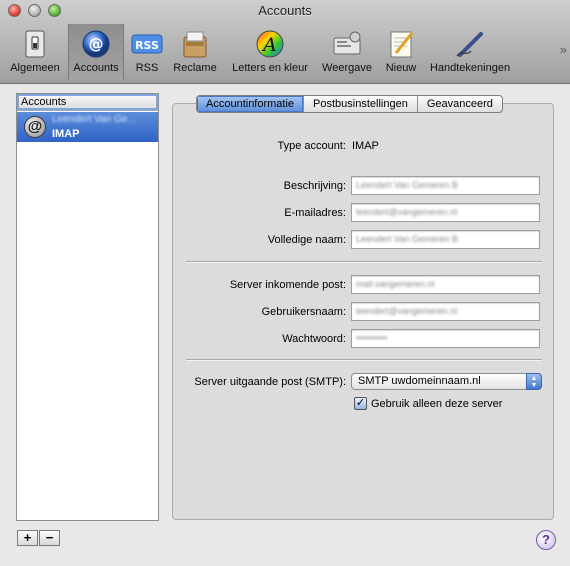 This screenshot has height=566, width=570. What do you see at coordinates (445, 239) in the screenshot?
I see `fullname-field: Leendert Van Gemeren B` at bounding box center [445, 239].